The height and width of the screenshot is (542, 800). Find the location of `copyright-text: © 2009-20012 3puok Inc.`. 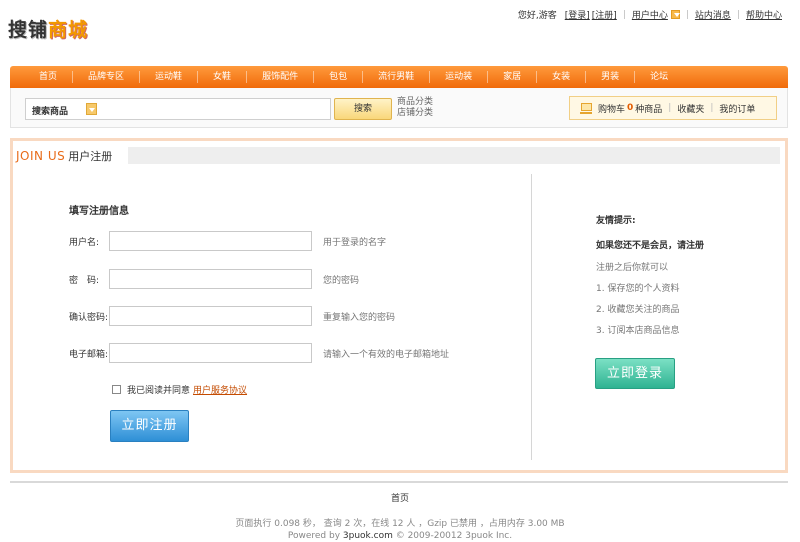

copyright-text: © 2009-20012 3puok Inc. is located at coordinates (452, 536).